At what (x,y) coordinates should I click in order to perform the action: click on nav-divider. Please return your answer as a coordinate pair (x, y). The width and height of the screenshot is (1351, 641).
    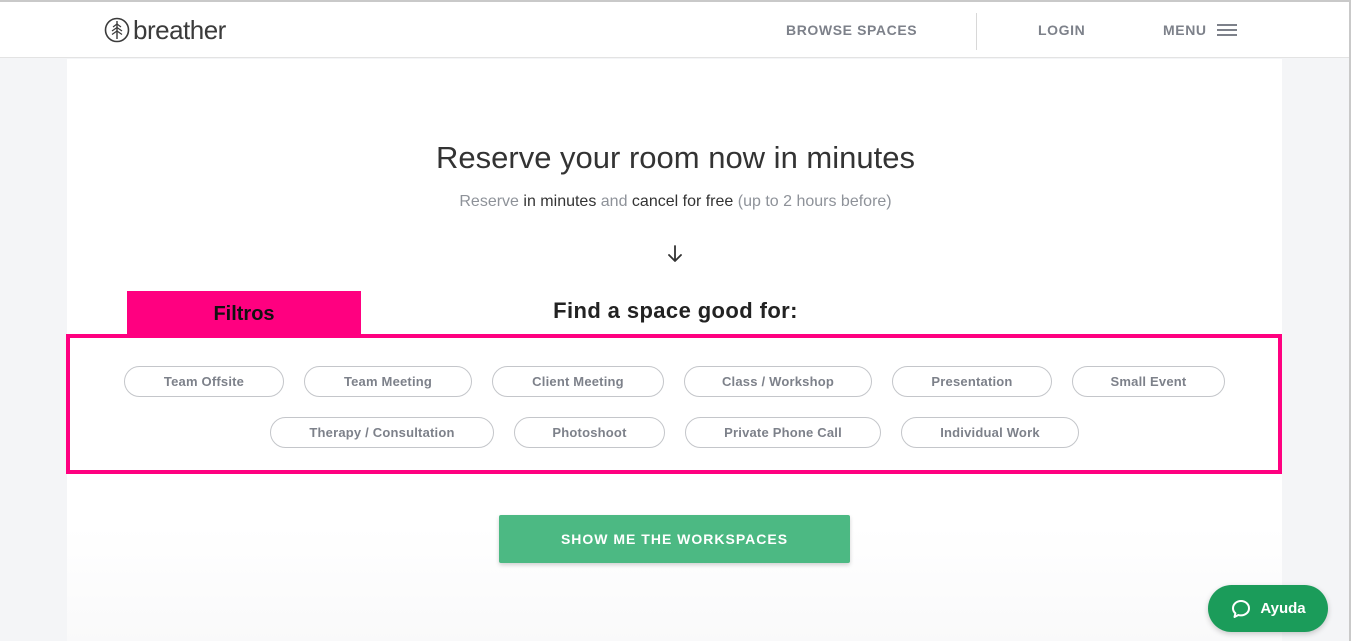
    Looking at the image, I should click on (976, 31).